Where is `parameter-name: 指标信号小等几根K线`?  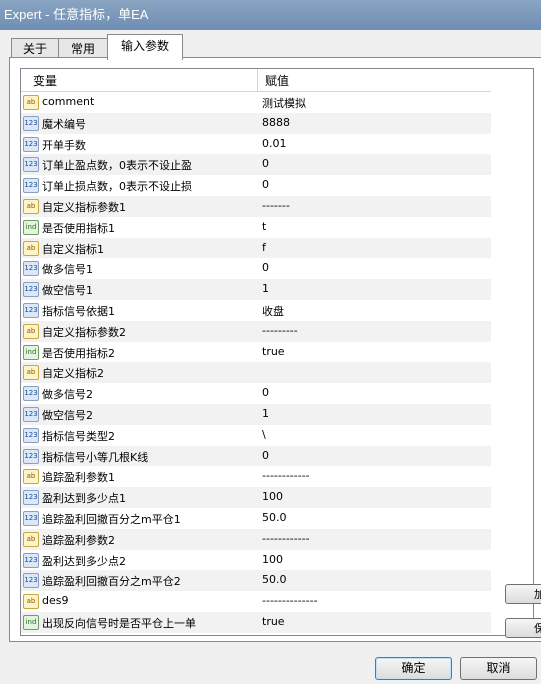
parameter-name: 指标信号小等几根K线 is located at coordinates (95, 457).